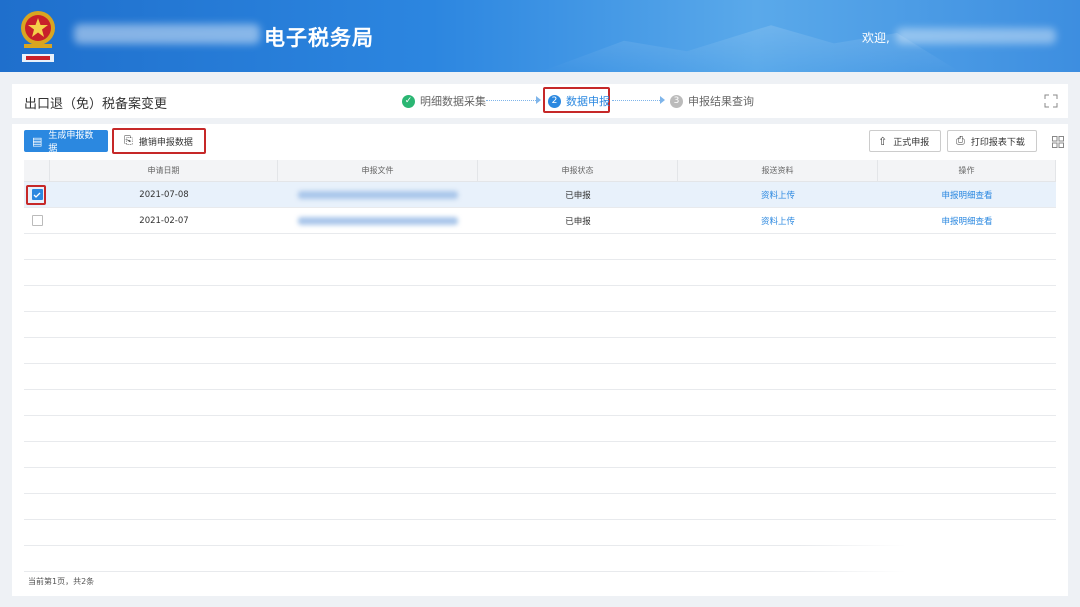 The height and width of the screenshot is (607, 1080). Describe the element at coordinates (997, 142) in the screenshot. I see `print-label: 打印报表下载` at that location.